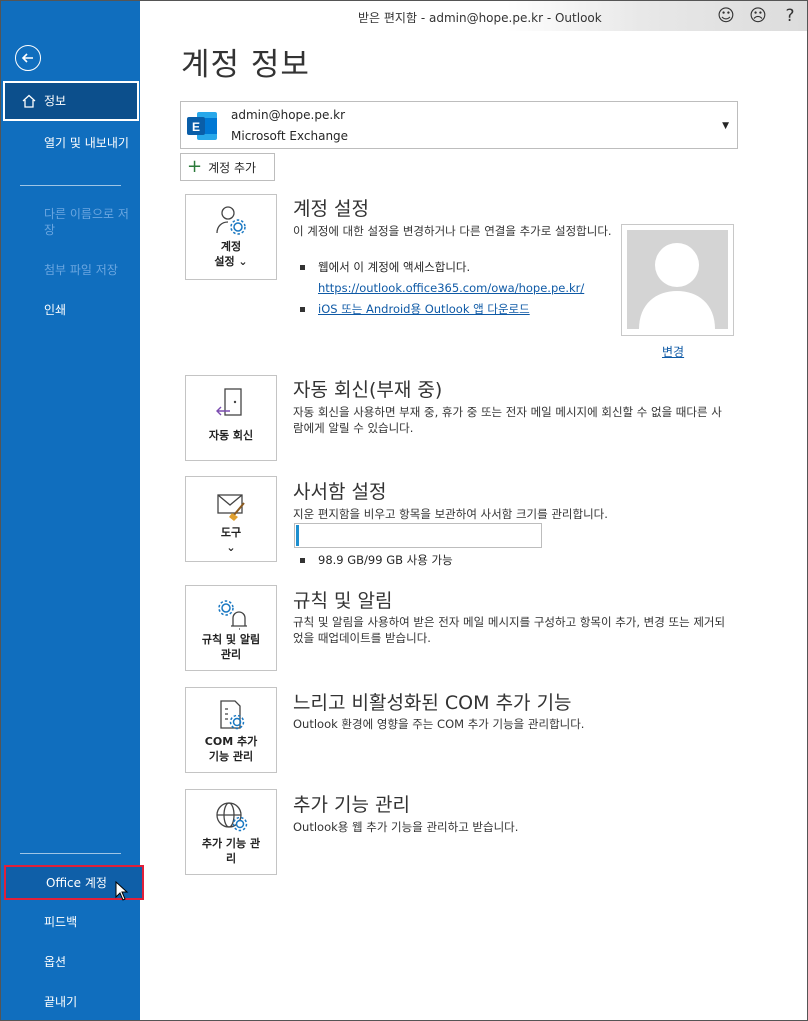 This screenshot has width=808, height=1021. I want to click on sidebar-item-save-as: 다른 이름으로 저장, so click(70, 222).